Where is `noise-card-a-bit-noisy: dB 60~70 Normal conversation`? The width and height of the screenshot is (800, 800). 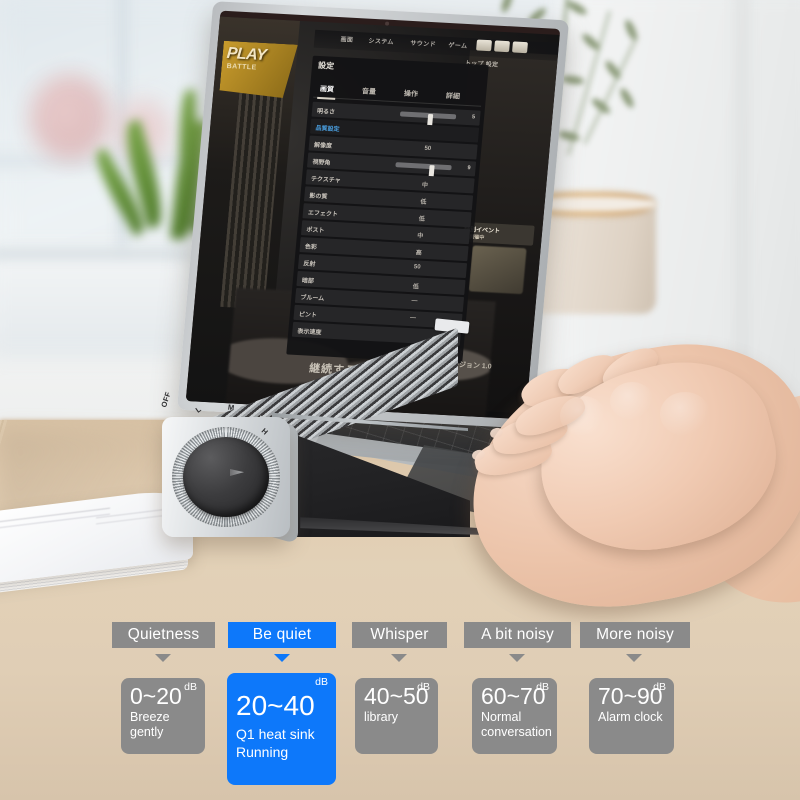
noise-card-a-bit-noisy: dB 60~70 Normal conversation is located at coordinates (514, 716).